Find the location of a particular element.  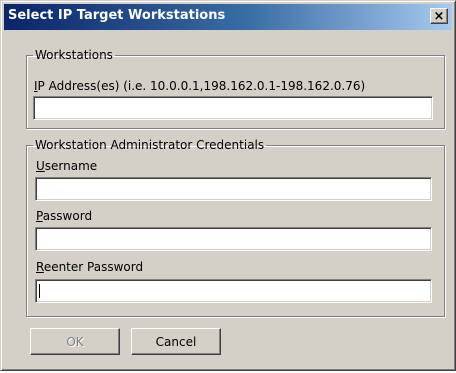

ok-button: OK is located at coordinates (75, 341).